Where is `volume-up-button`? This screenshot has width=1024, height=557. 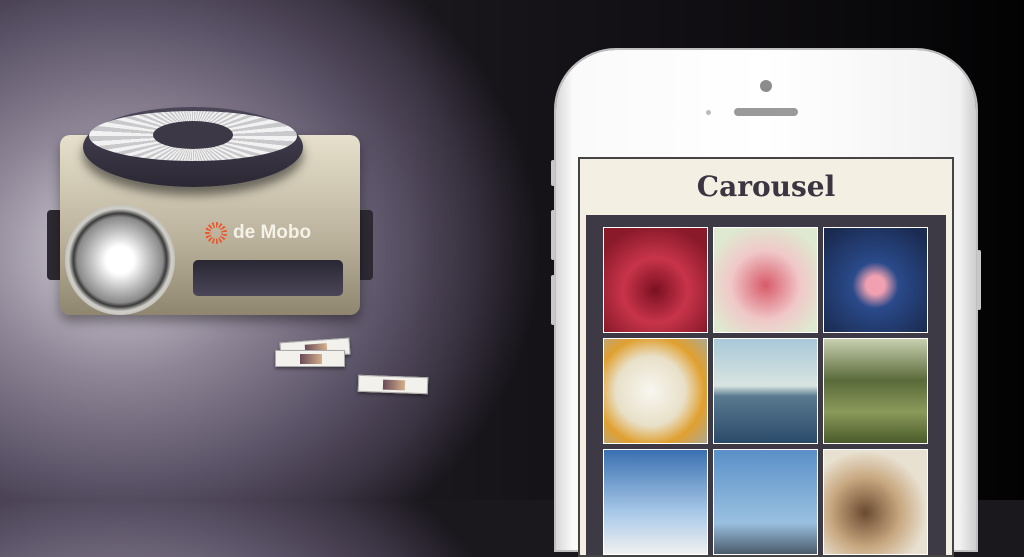
volume-up-button is located at coordinates (553, 235).